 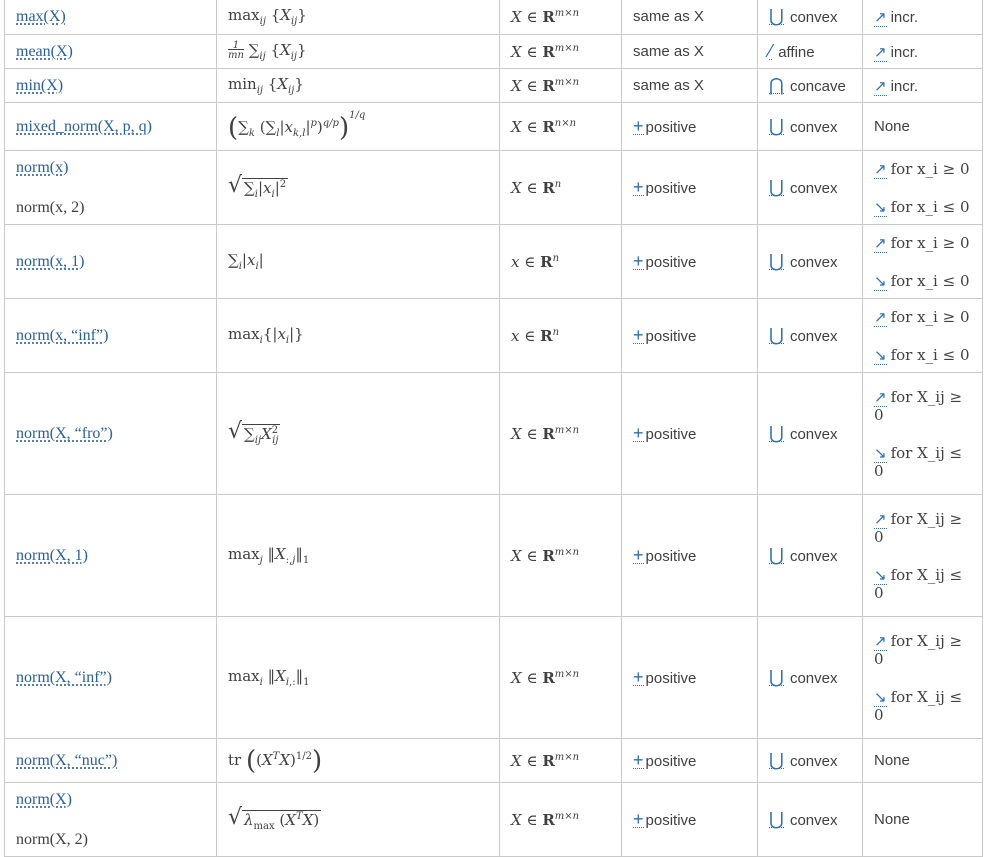 What do you see at coordinates (560, 126) in the screenshot?
I see `domain-cell: X ∈ Rn×n` at bounding box center [560, 126].